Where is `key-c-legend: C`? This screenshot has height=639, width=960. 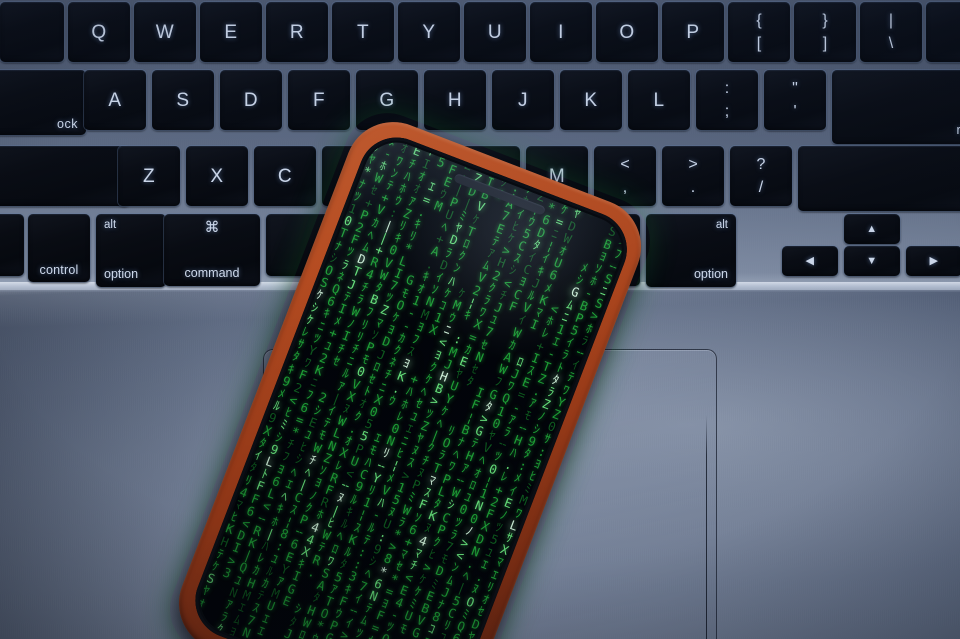 key-c-legend: C is located at coordinates (285, 176).